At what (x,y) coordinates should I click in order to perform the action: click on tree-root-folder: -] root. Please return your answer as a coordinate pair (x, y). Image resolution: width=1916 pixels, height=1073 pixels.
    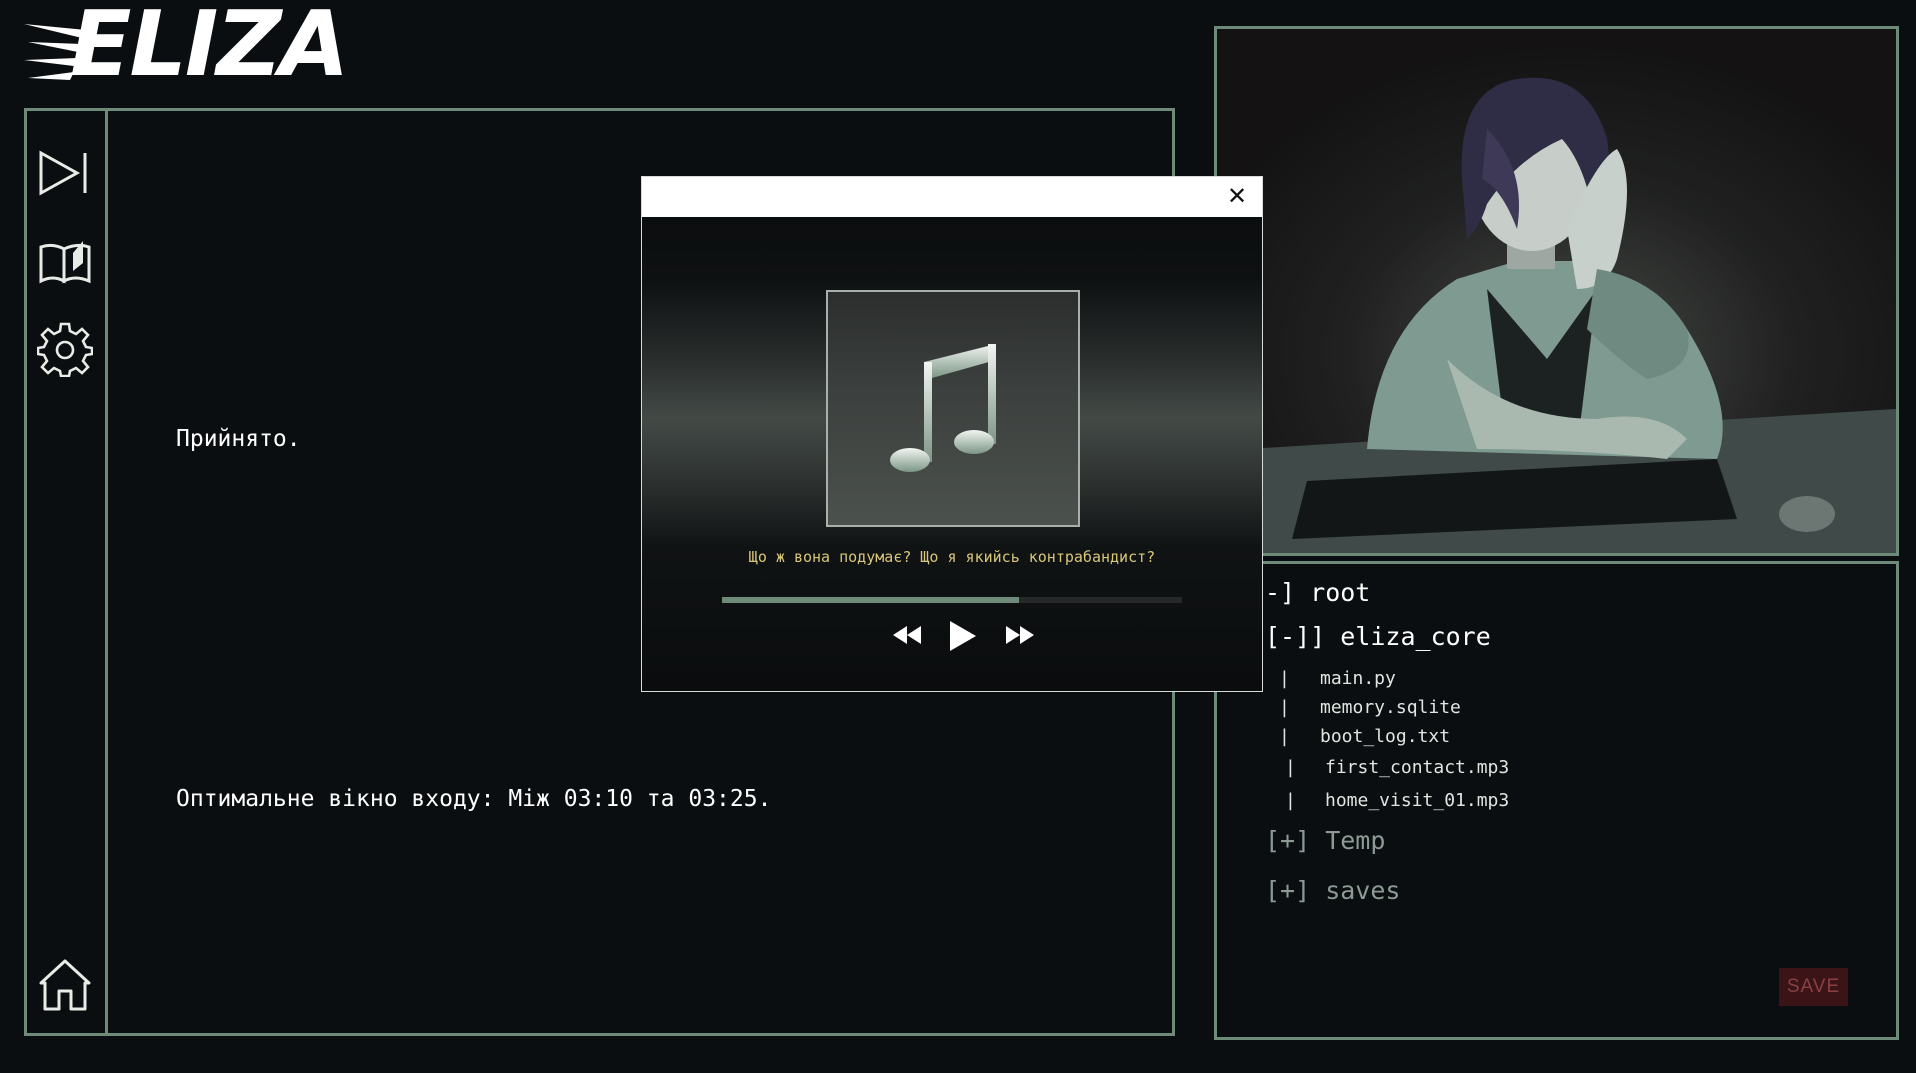
    Looking at the image, I should click on (1317, 592).